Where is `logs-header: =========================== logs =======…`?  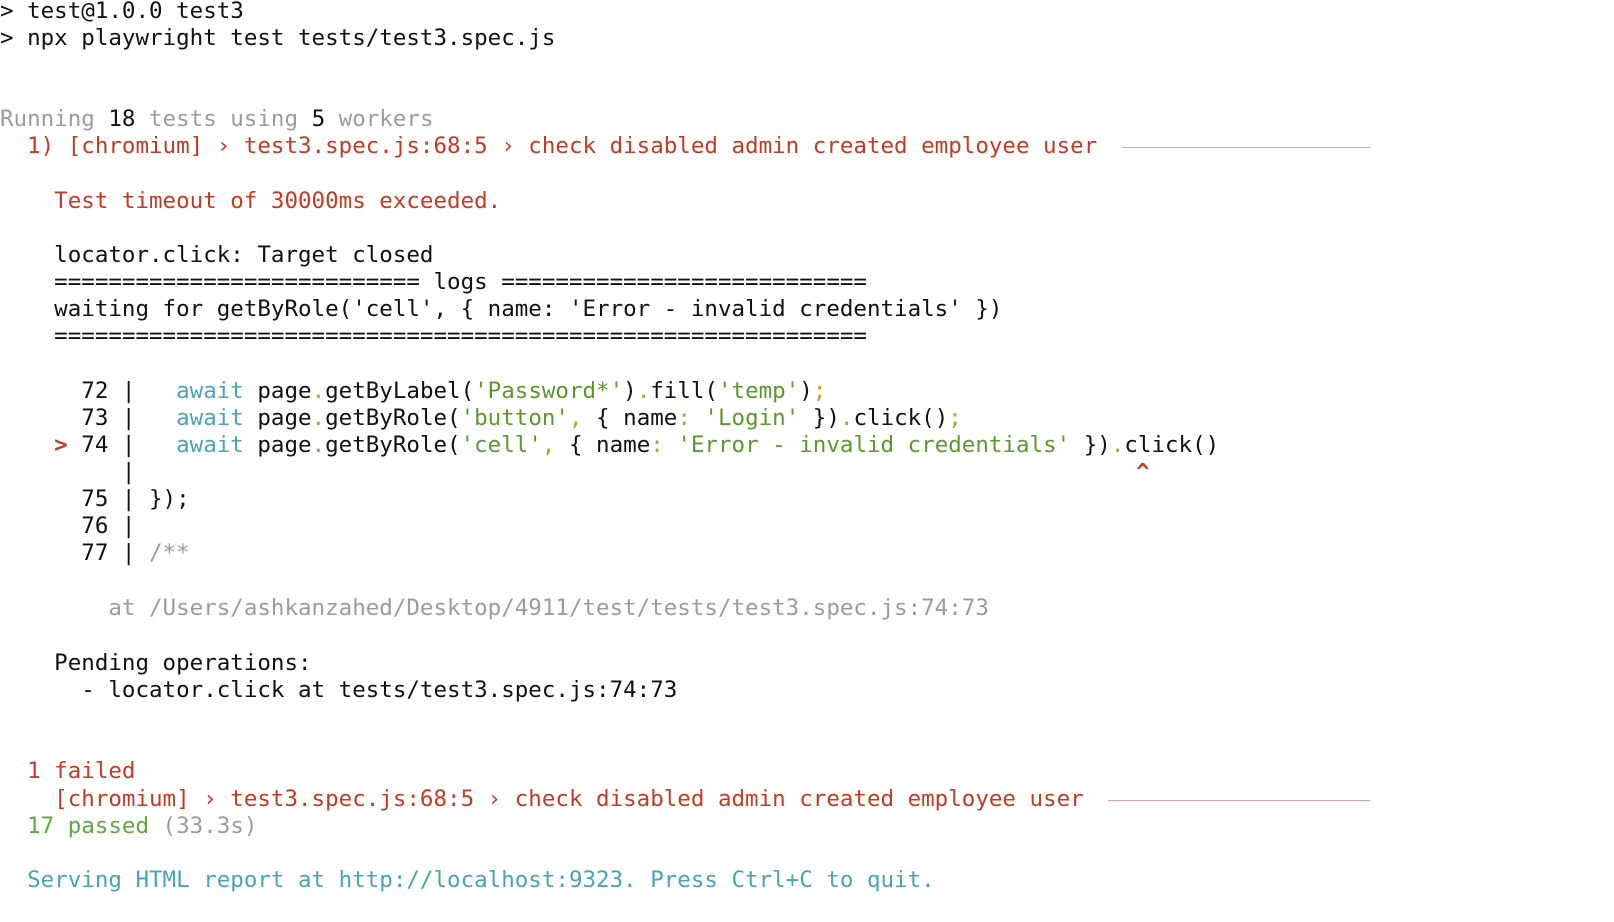
logs-header: =========================== logs =======… is located at coordinates (433, 282).